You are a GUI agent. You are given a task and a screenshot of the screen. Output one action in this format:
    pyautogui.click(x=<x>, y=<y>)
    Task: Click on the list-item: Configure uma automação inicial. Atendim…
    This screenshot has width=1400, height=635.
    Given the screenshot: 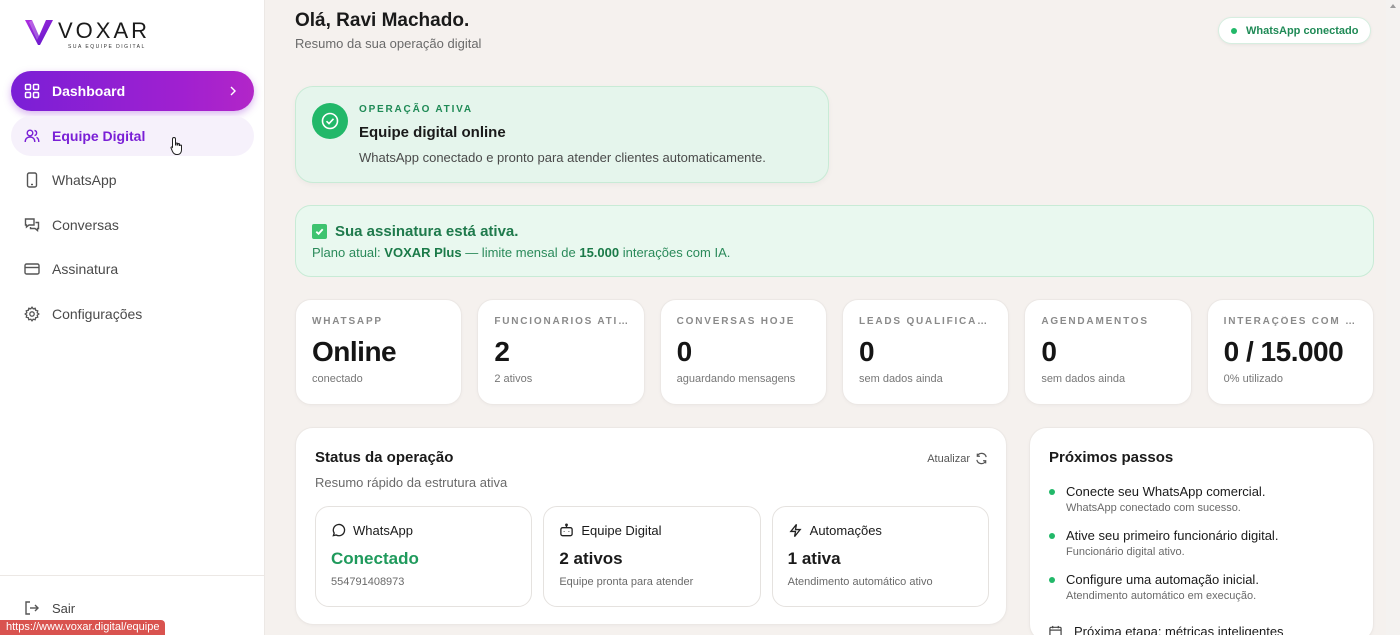 What is the action you would take?
    pyautogui.click(x=1204, y=587)
    